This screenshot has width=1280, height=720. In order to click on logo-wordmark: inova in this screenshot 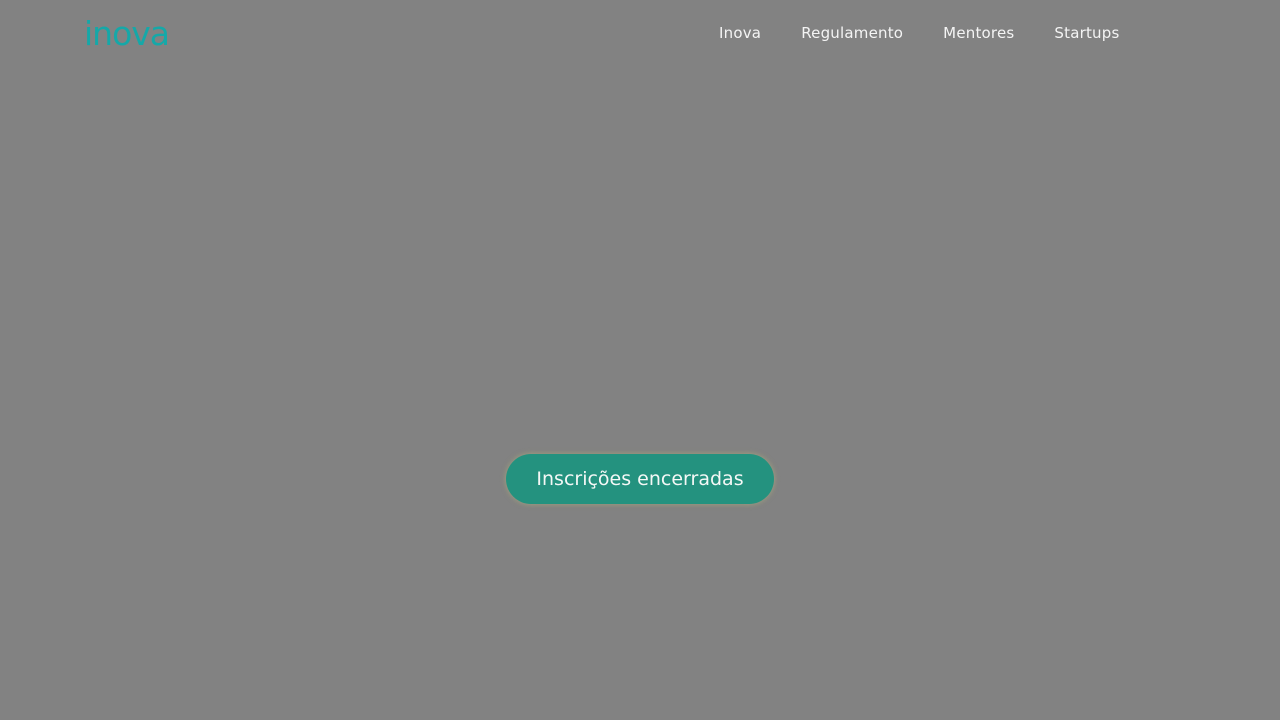, I will do `click(127, 33)`.